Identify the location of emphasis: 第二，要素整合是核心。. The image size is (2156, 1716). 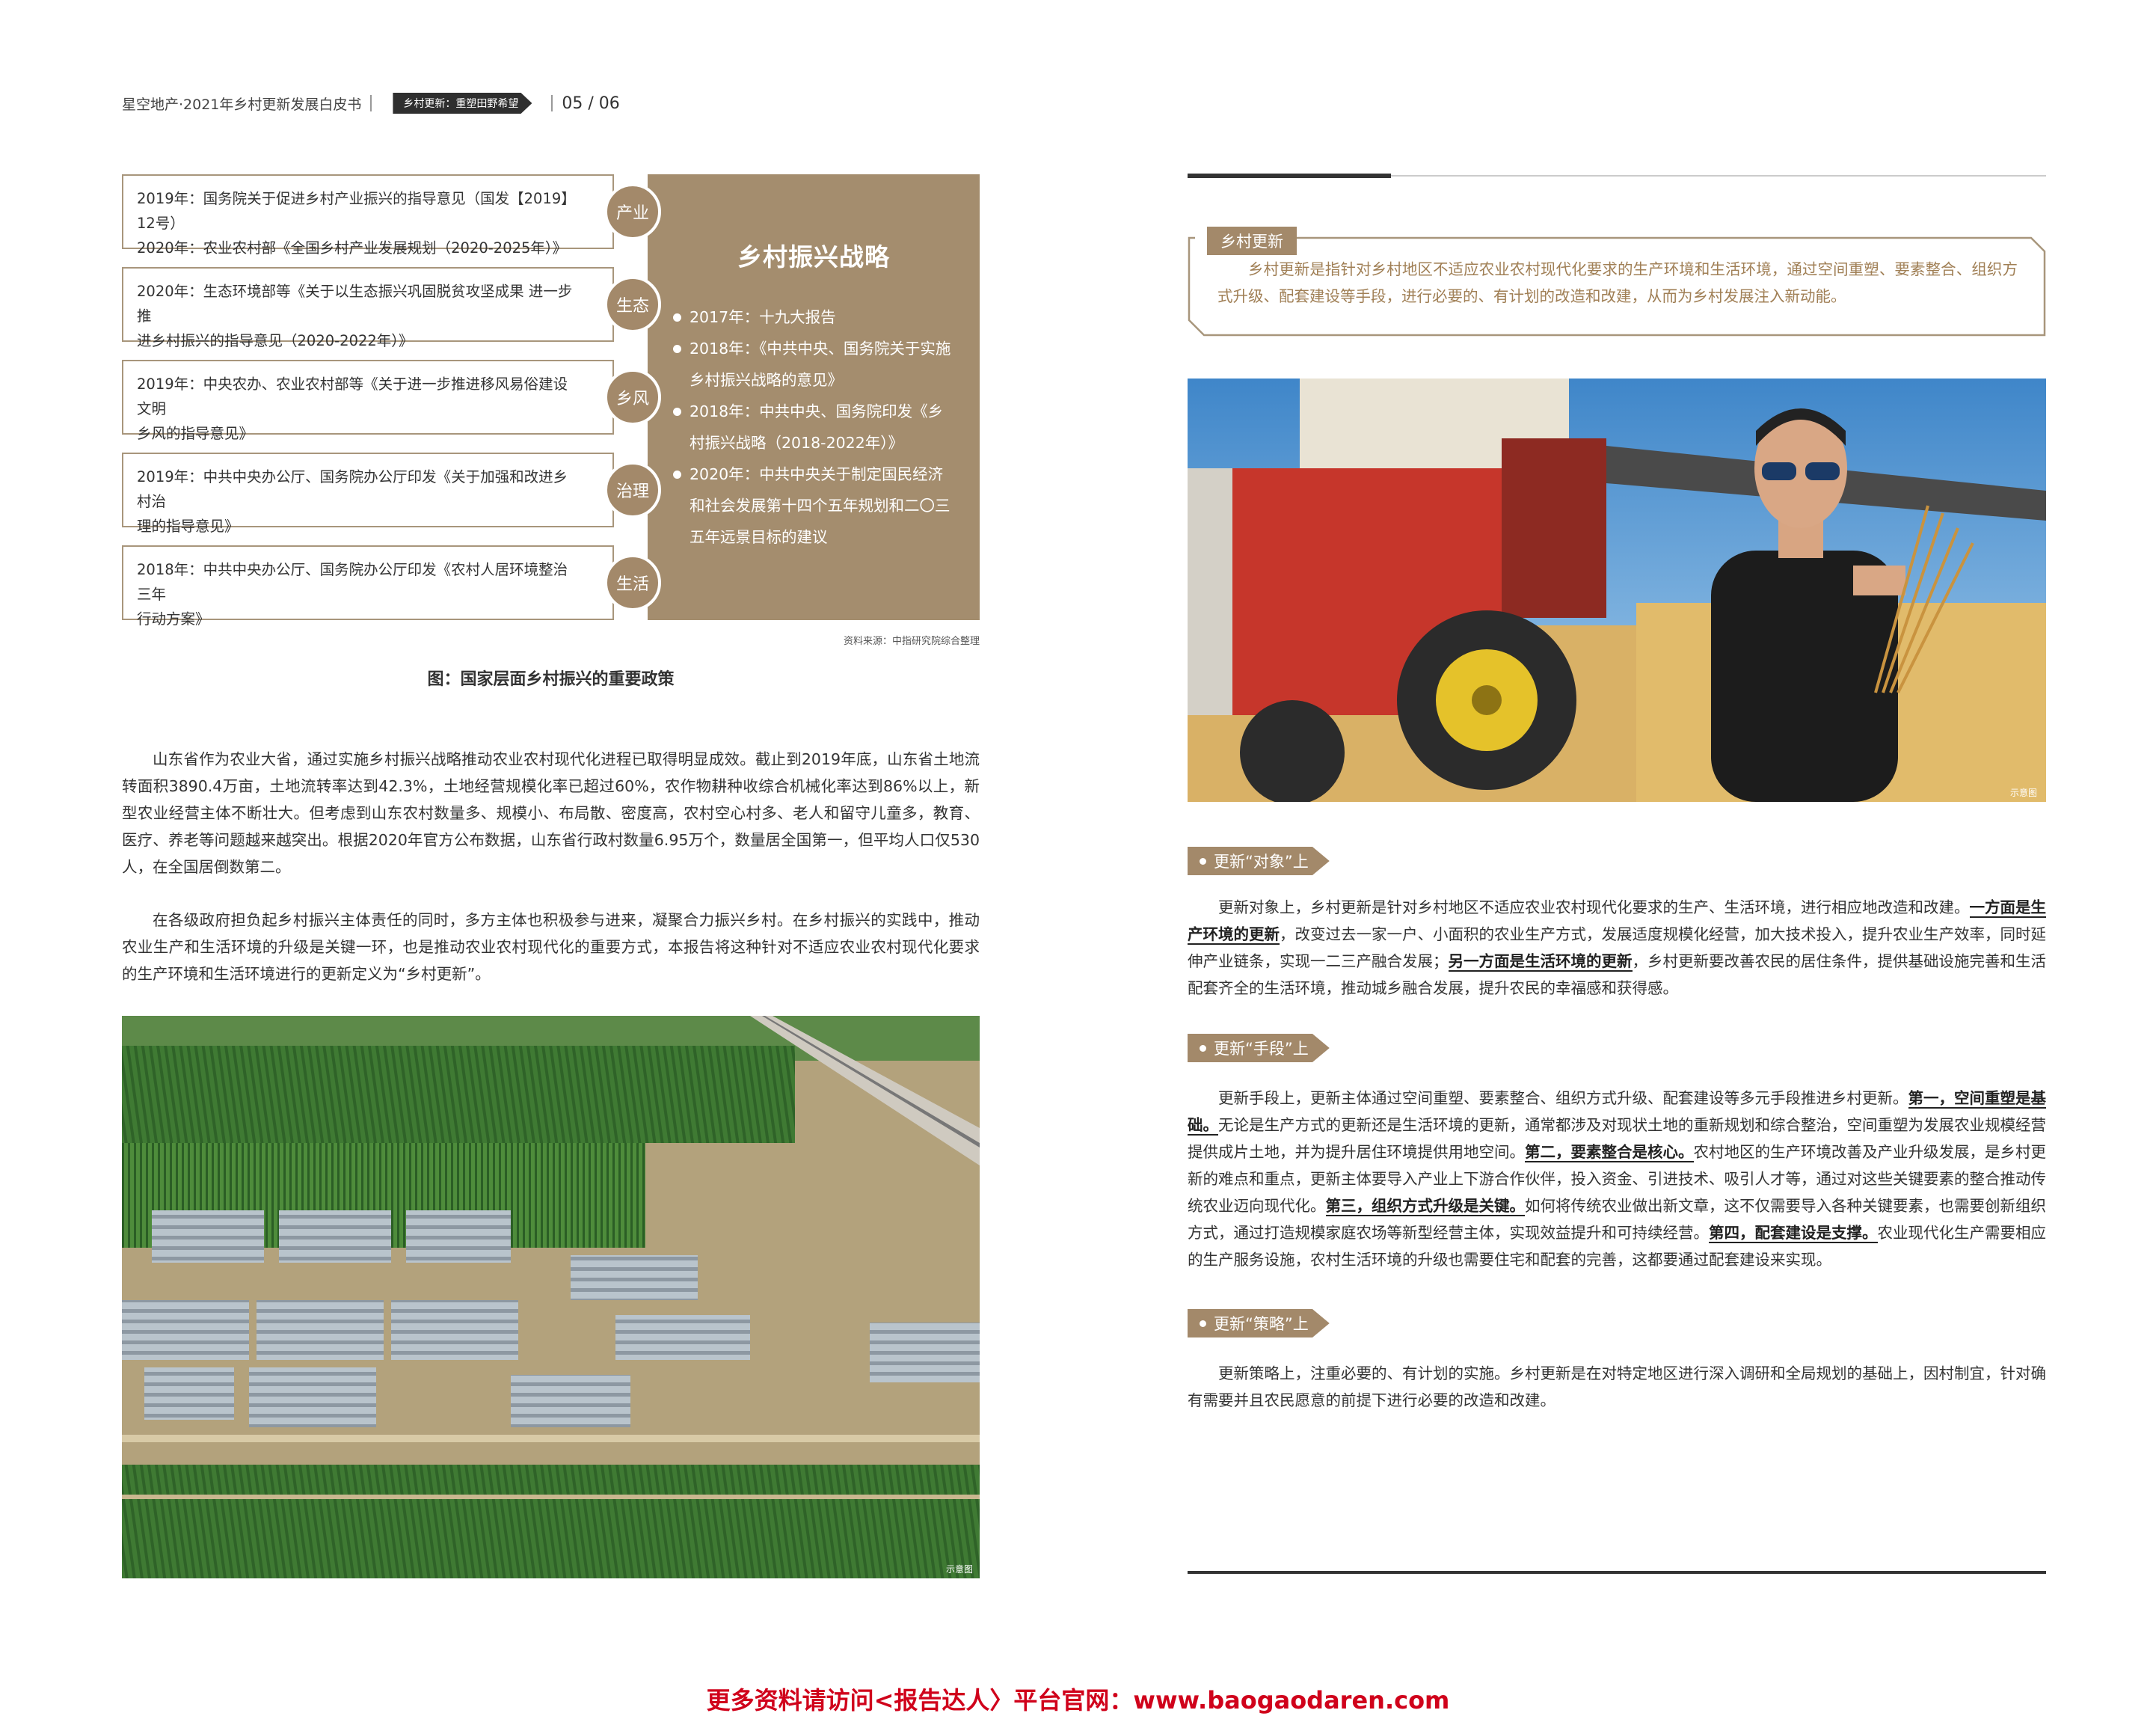
(1609, 1152).